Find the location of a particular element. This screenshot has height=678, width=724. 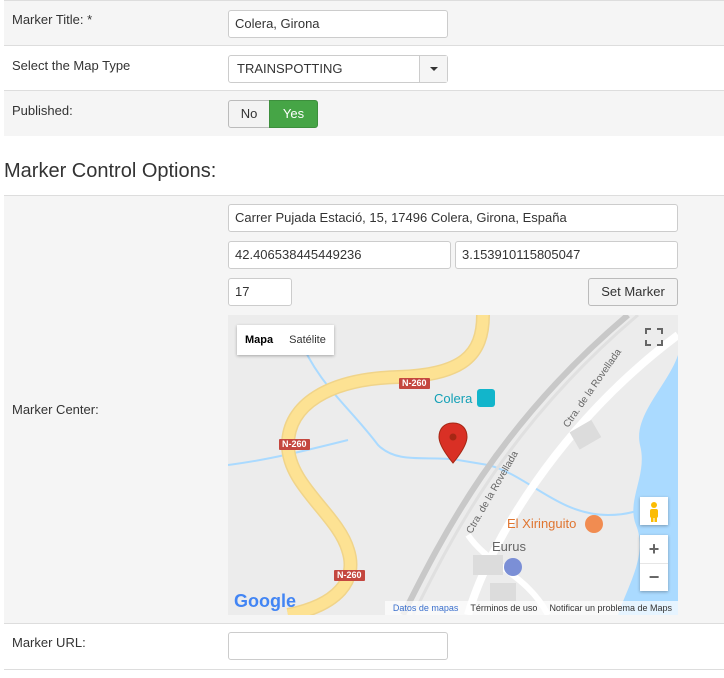

zoom-control: + − is located at coordinates (654, 563).